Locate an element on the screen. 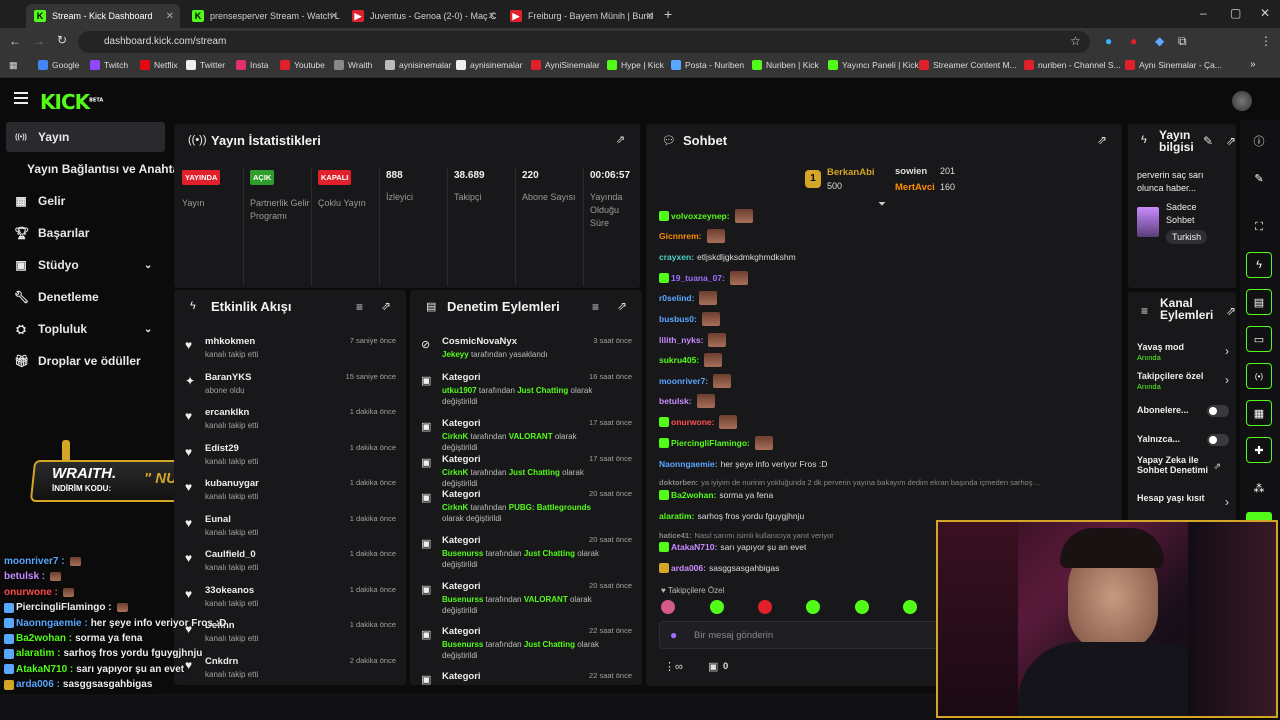  minimize-icon: – is located at coordinates (1203, 13).